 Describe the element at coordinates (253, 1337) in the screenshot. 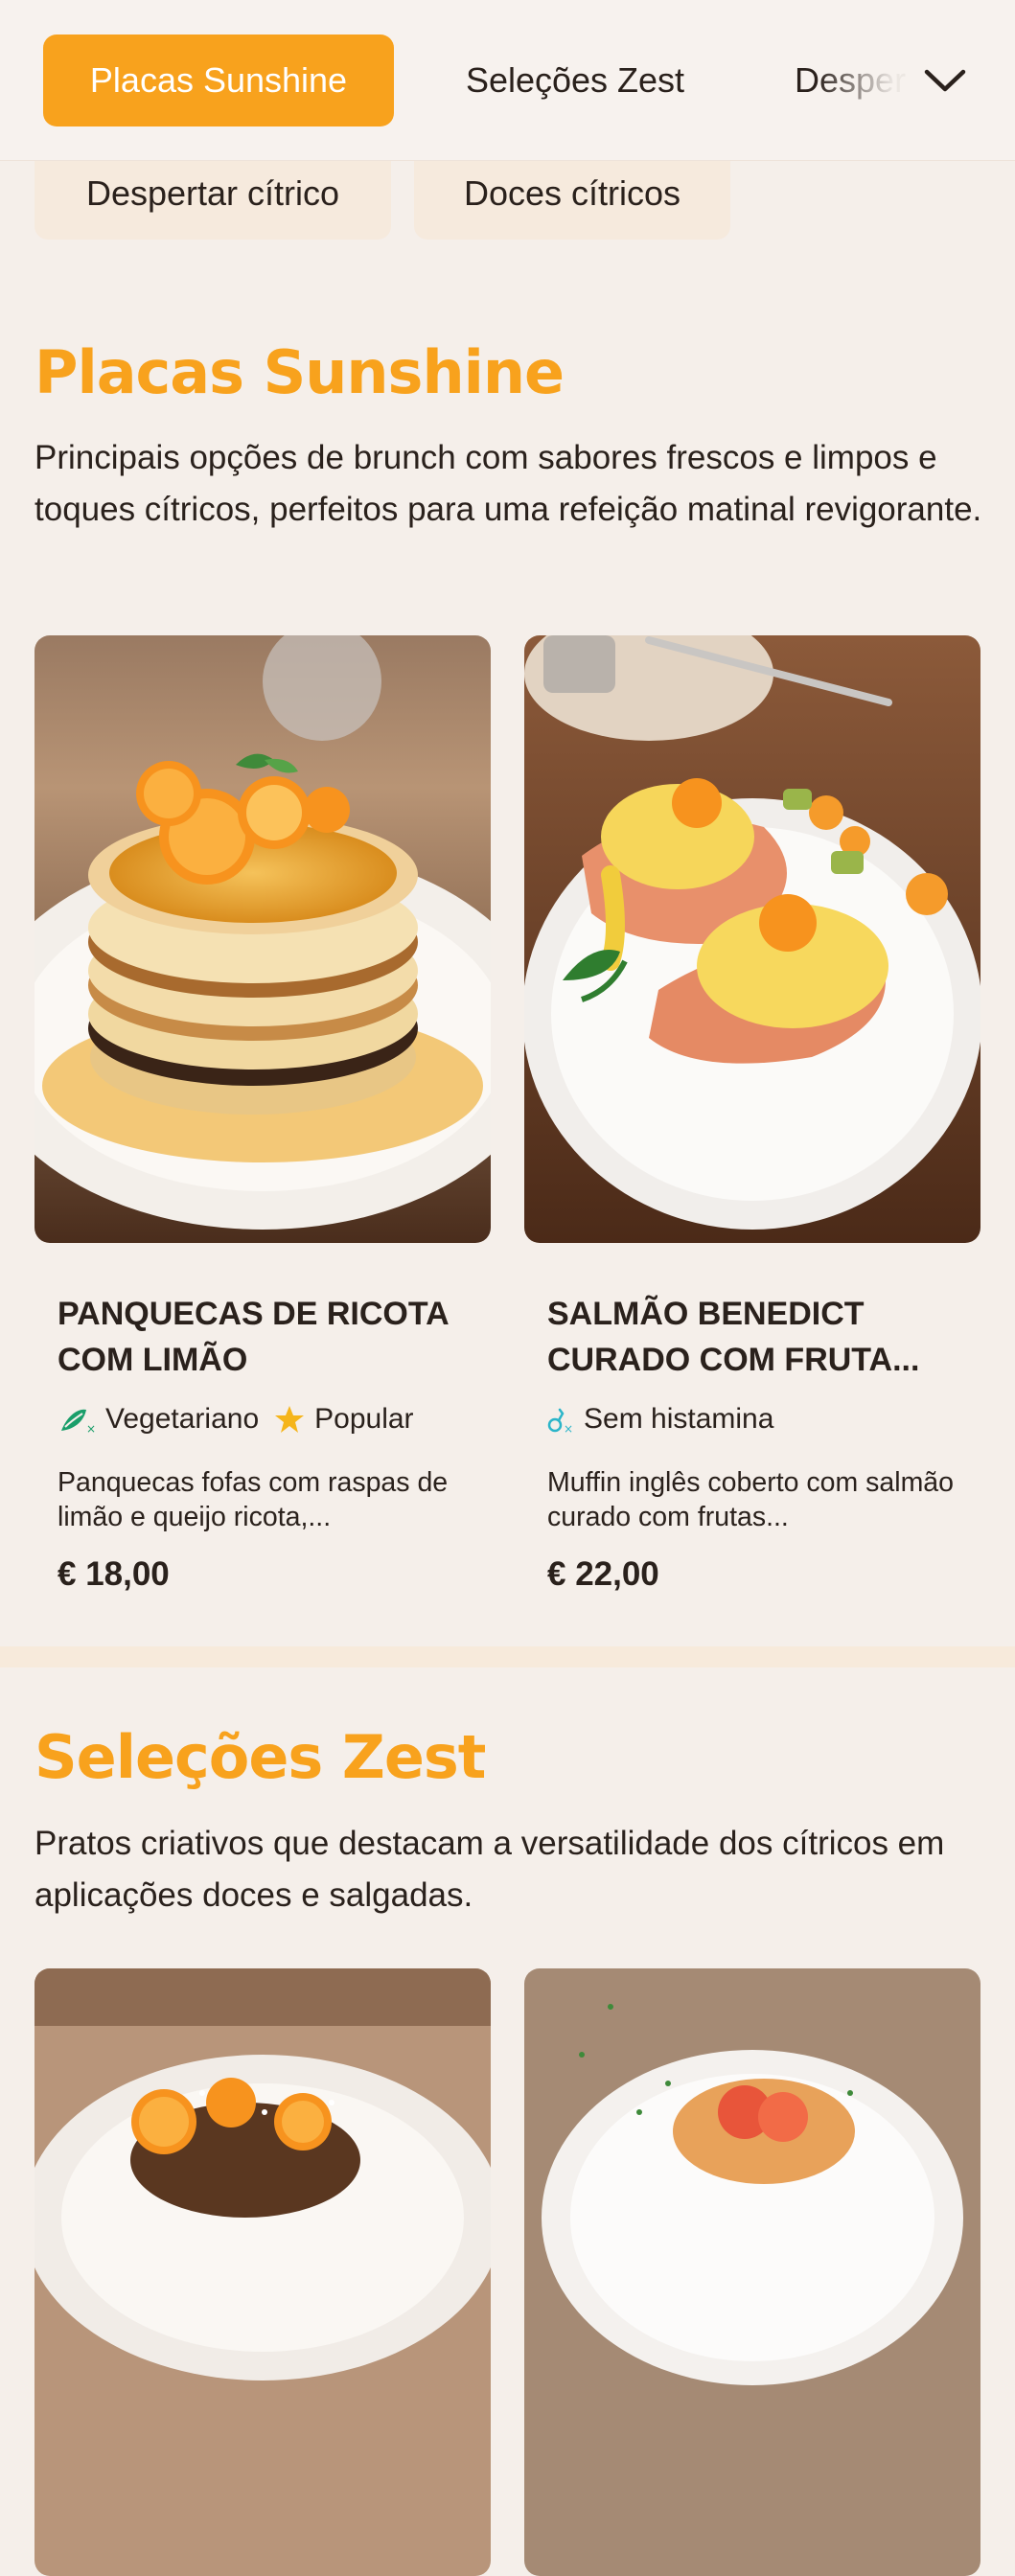

I see `menu-item-name: PANQUECAS DE RICOTA COM LIMÃO` at that location.